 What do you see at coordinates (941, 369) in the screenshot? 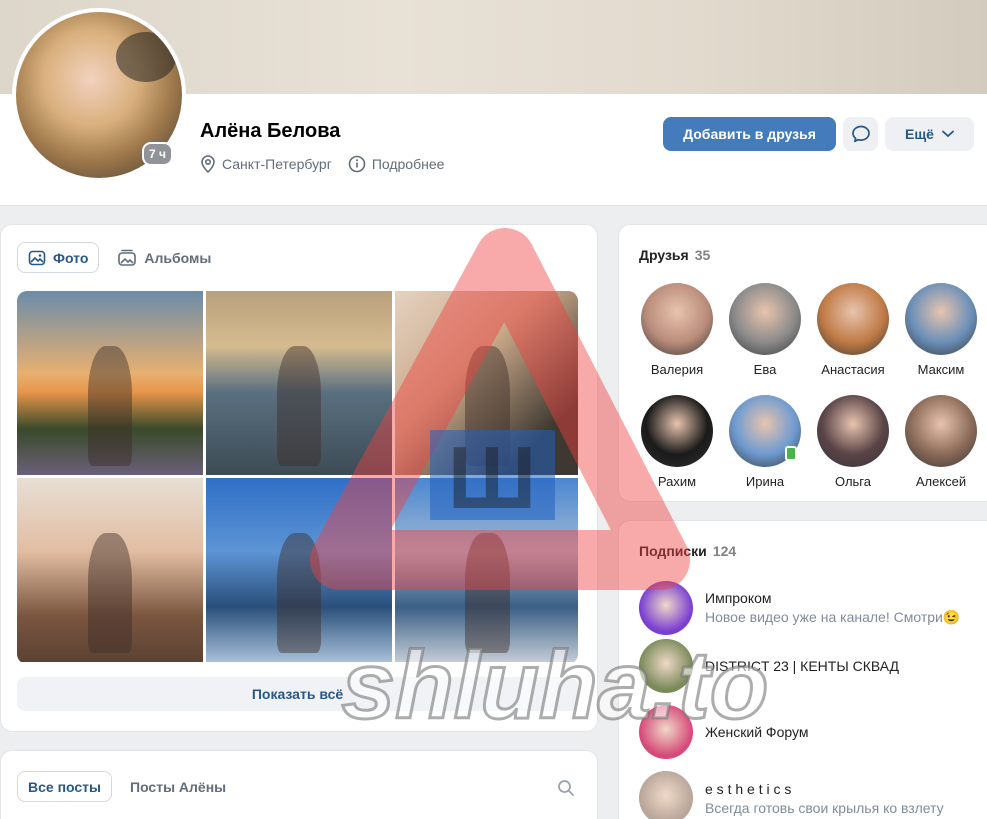
I see `friend-name: Максим` at bounding box center [941, 369].